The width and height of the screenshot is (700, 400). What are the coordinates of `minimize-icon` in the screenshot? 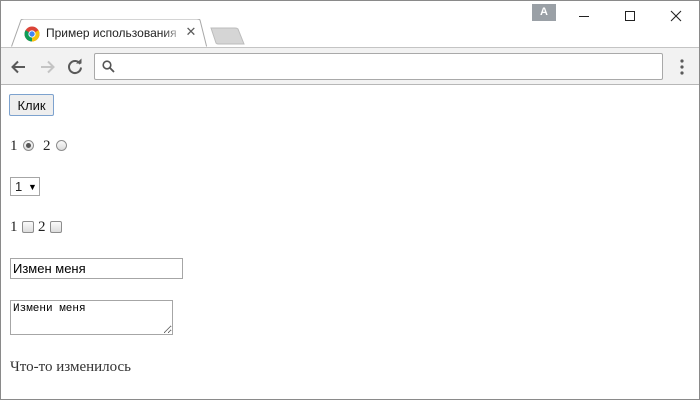 It's located at (584, 16).